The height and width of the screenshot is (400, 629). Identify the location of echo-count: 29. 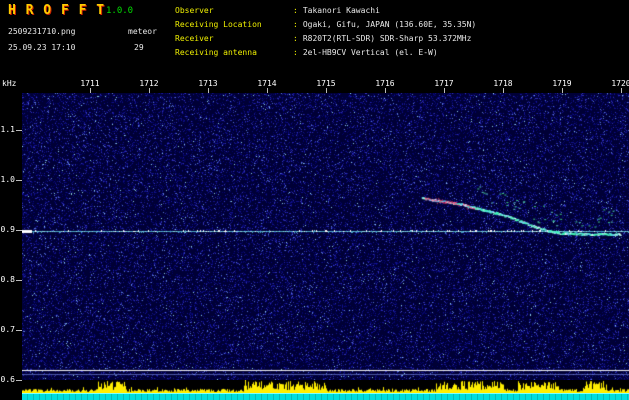
(139, 47).